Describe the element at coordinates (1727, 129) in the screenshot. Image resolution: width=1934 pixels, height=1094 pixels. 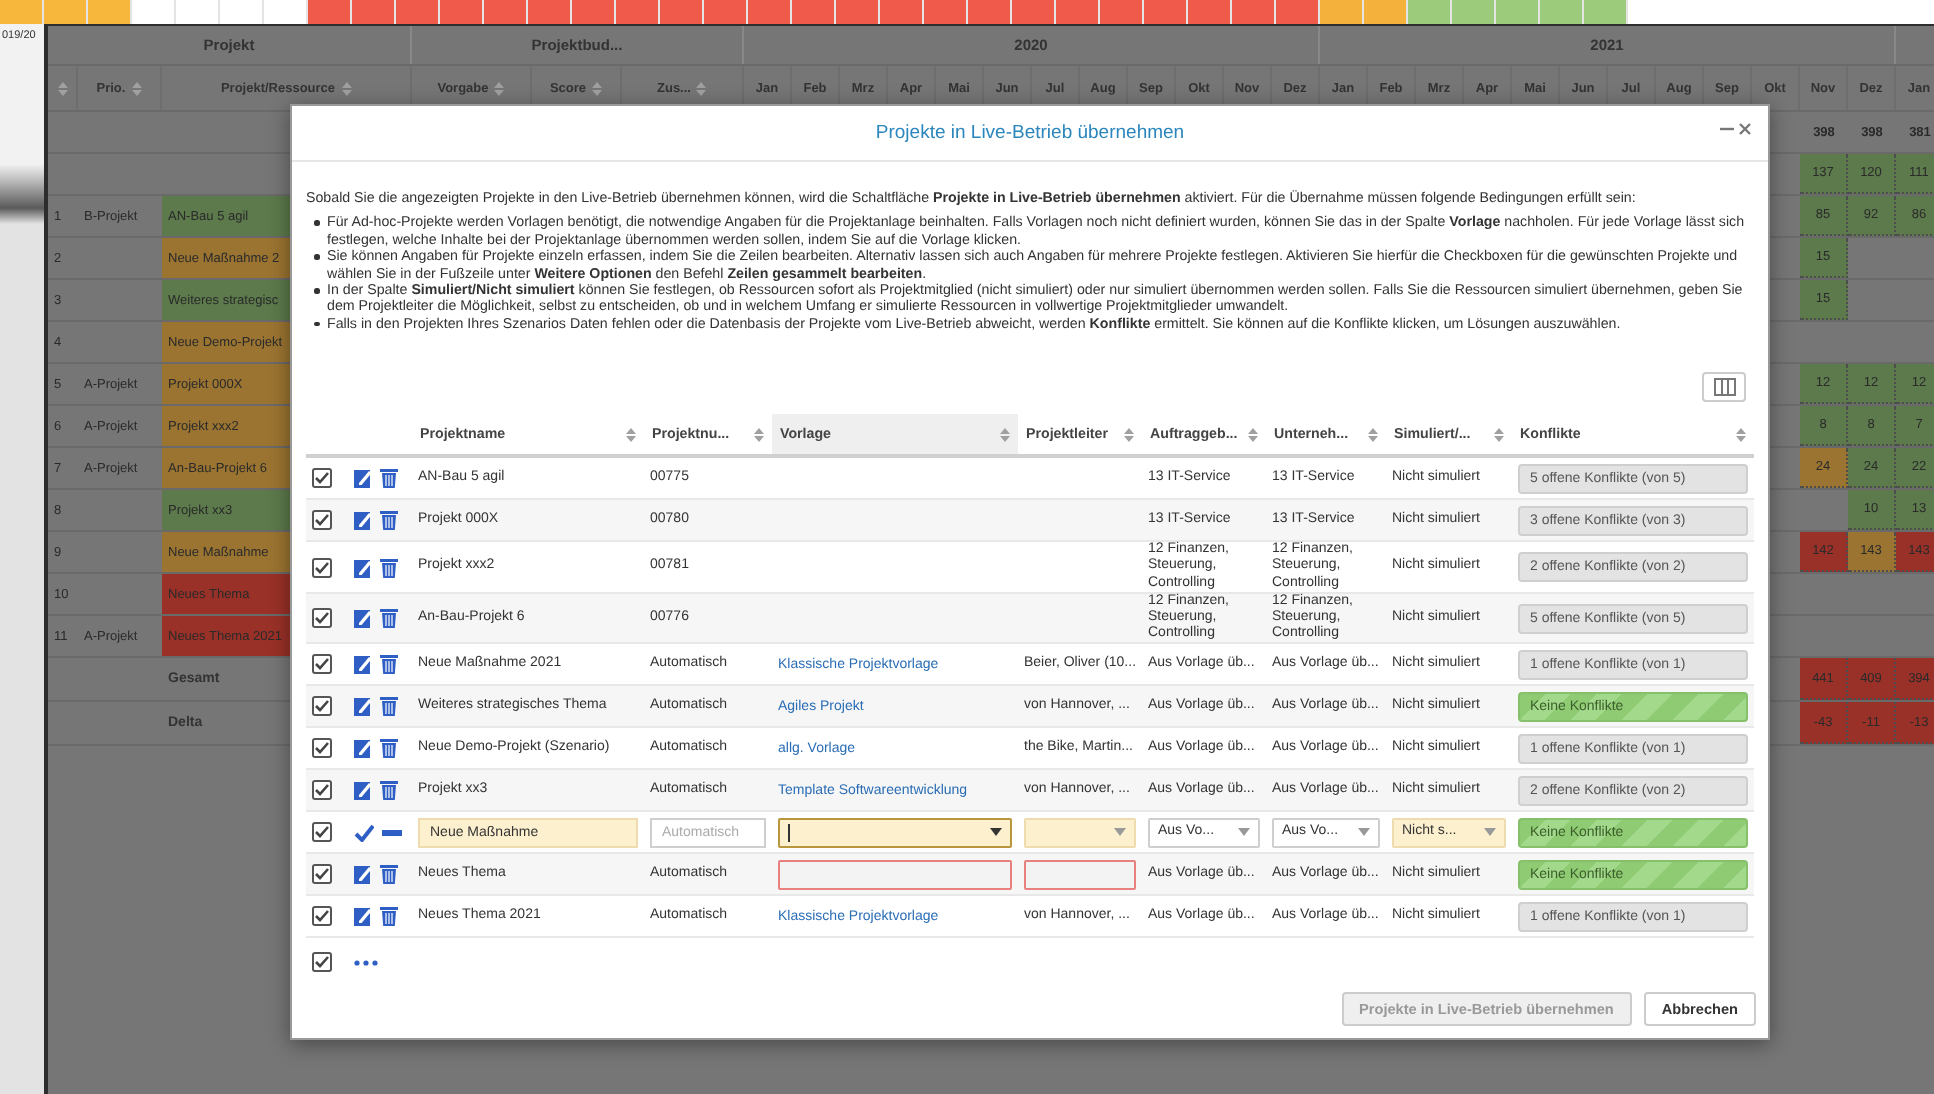
I see `minimize-icon` at that location.